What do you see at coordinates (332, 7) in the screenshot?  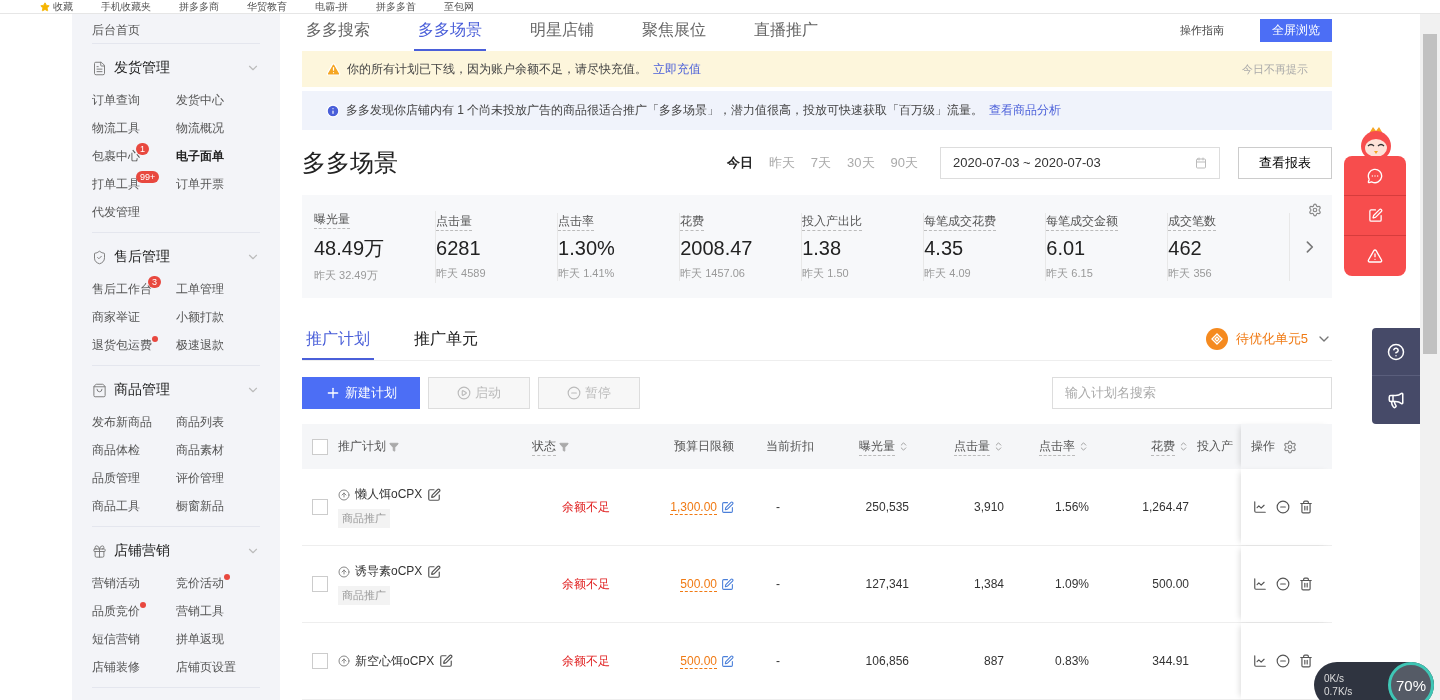 I see `bookmark-link: 电霸-拼` at bounding box center [332, 7].